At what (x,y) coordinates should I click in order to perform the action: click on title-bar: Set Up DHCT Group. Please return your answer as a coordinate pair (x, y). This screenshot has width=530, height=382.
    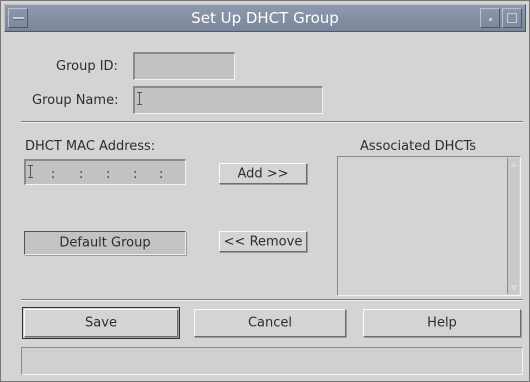
    Looking at the image, I should click on (265, 18).